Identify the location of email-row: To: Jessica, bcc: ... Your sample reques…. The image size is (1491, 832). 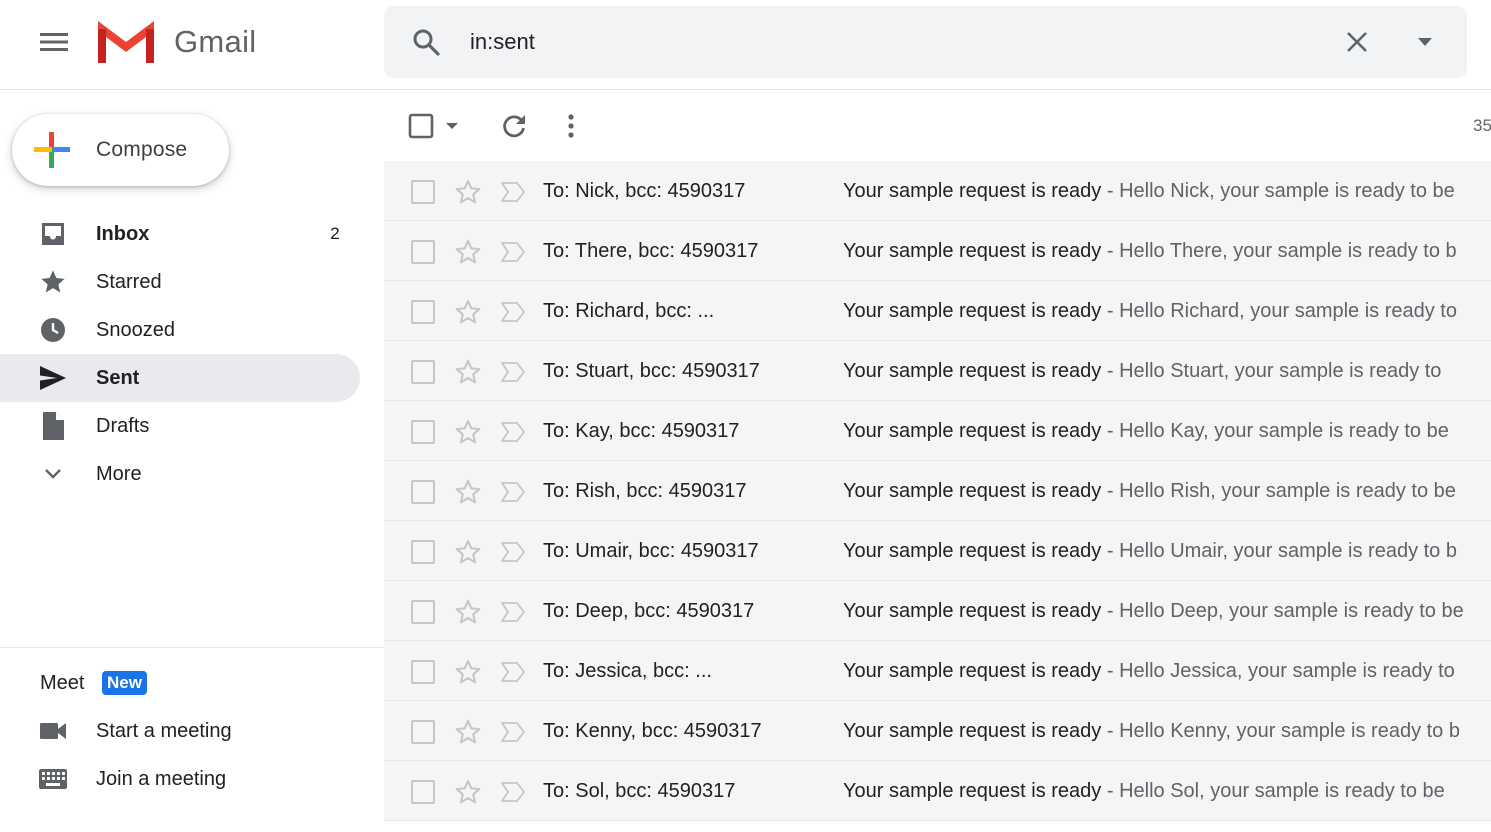
(937, 671).